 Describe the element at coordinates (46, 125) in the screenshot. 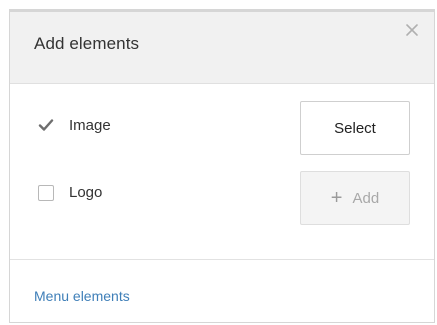

I see `image-checkbox` at that location.